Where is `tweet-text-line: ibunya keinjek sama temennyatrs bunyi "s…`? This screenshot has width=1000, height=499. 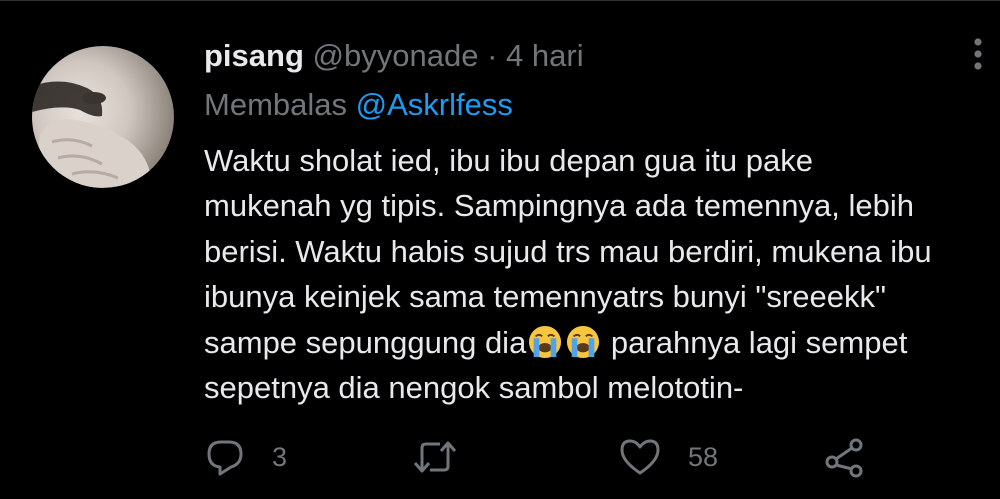
tweet-text-line: ibunya keinjek sama temennyatrs bunyi "s… is located at coordinates (545, 297).